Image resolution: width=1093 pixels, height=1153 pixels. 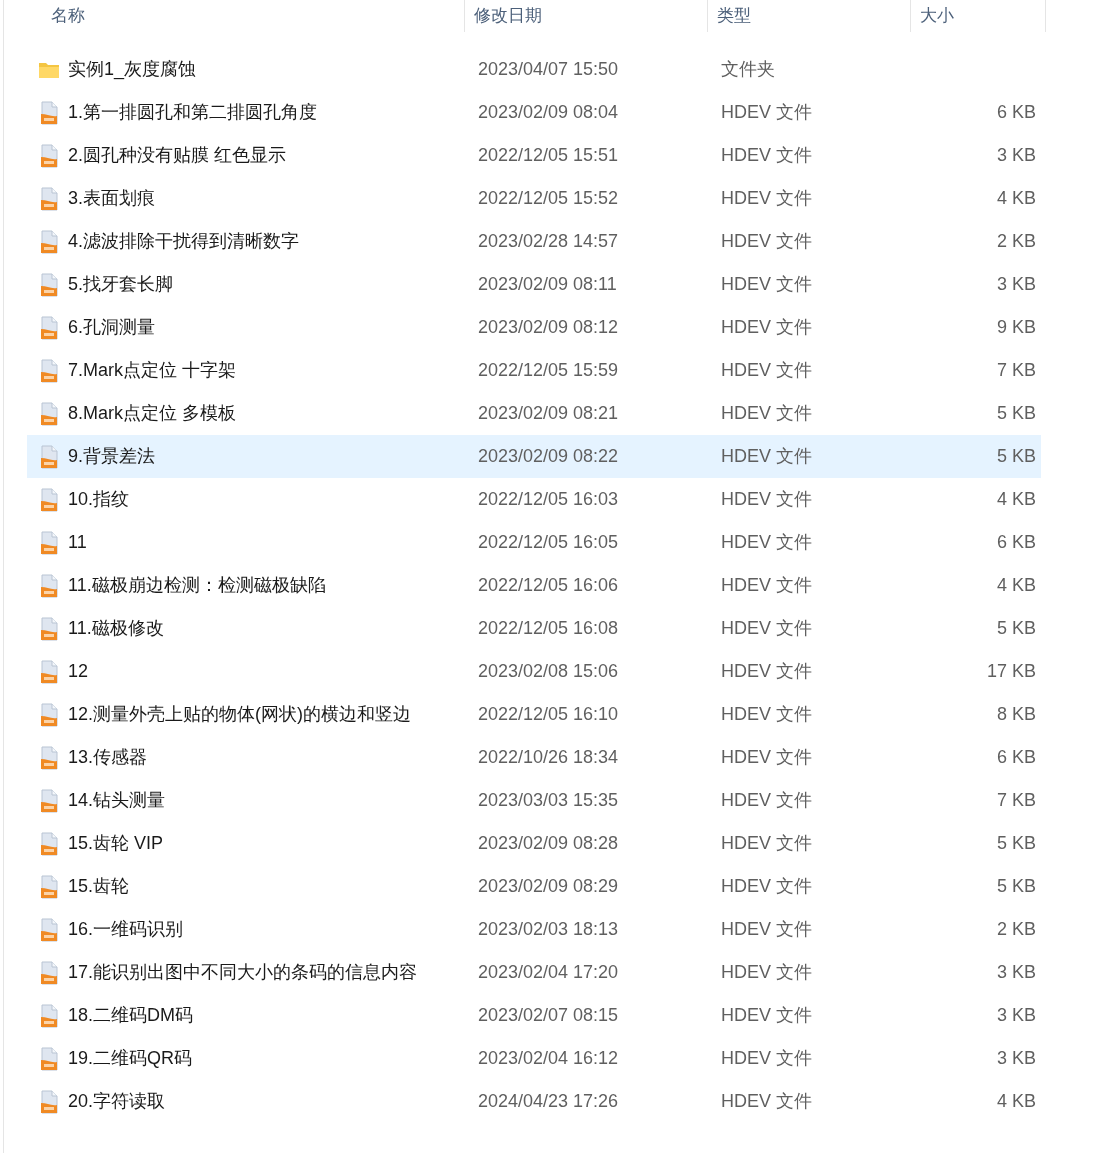 What do you see at coordinates (748, 69) in the screenshot?
I see `file-type: 文件夹` at bounding box center [748, 69].